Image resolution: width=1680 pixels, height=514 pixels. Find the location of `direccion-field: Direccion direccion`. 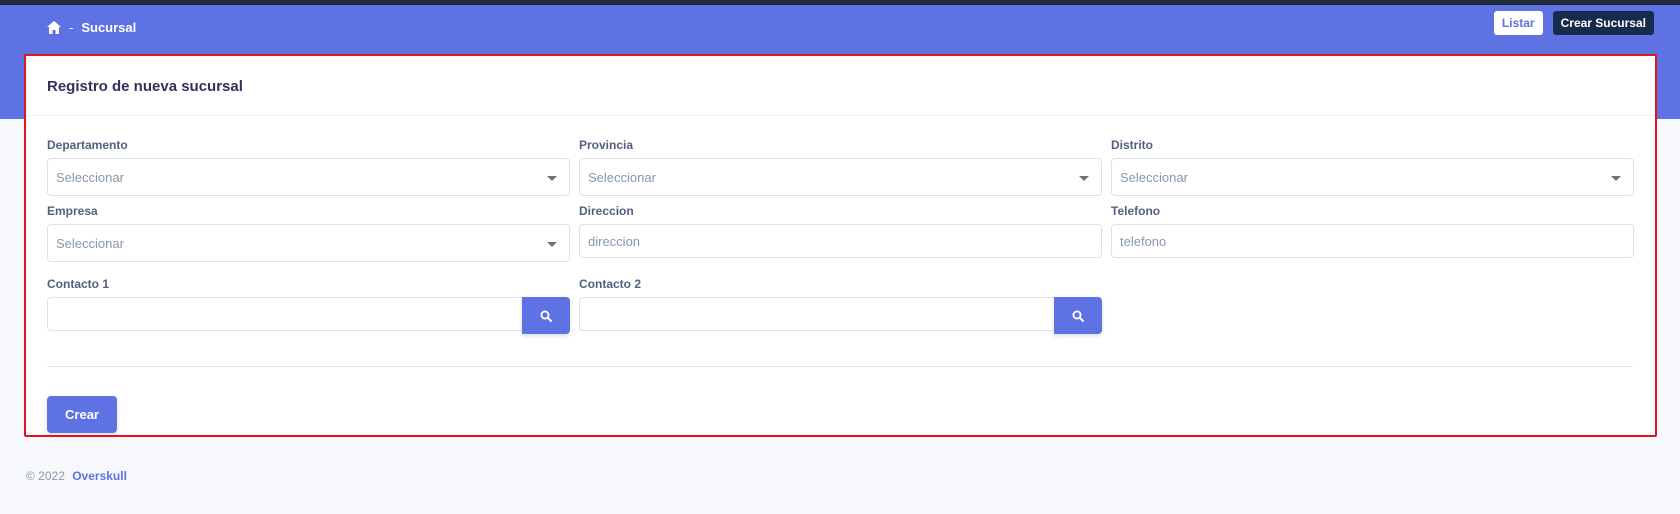

direccion-field: Direccion direccion is located at coordinates (840, 231).